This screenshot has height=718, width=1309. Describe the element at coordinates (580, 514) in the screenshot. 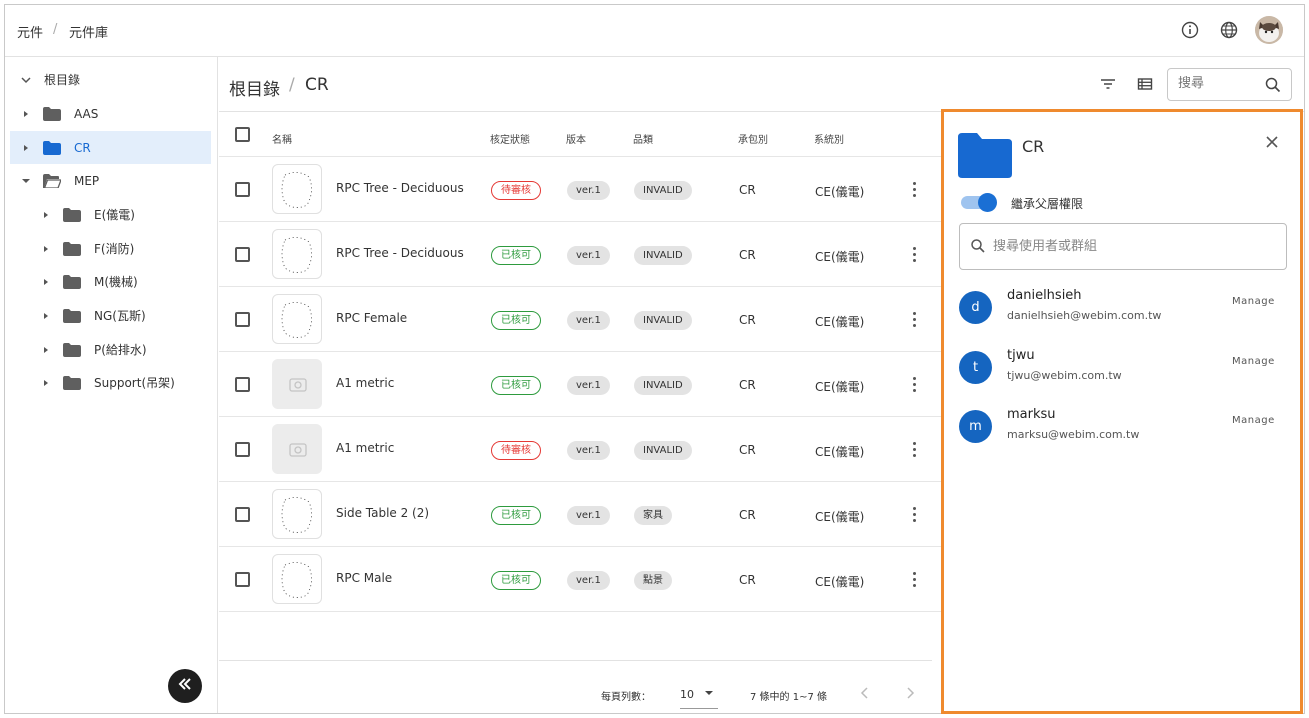

I see `table-row: Side Table 2 (2) 已核可 ver.1 家具 CR CE(儀電)` at that location.